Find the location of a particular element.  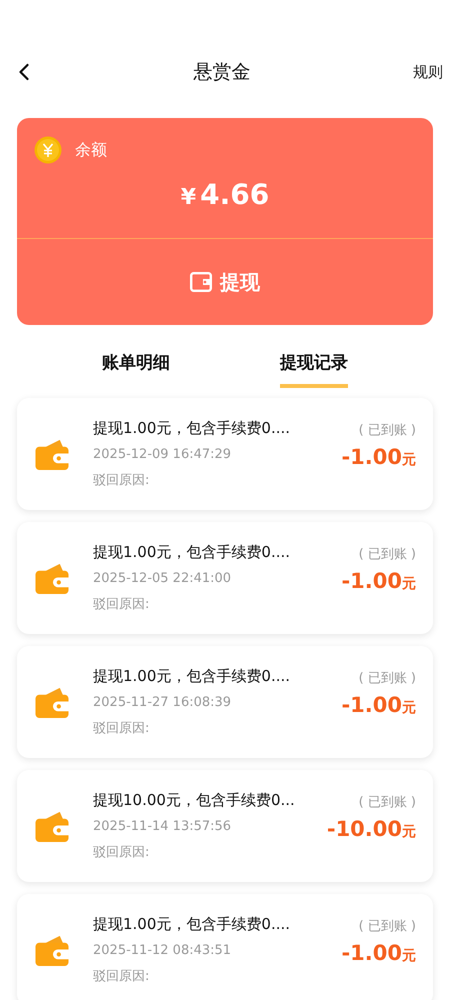

rules-link: 规则 is located at coordinates (428, 72).